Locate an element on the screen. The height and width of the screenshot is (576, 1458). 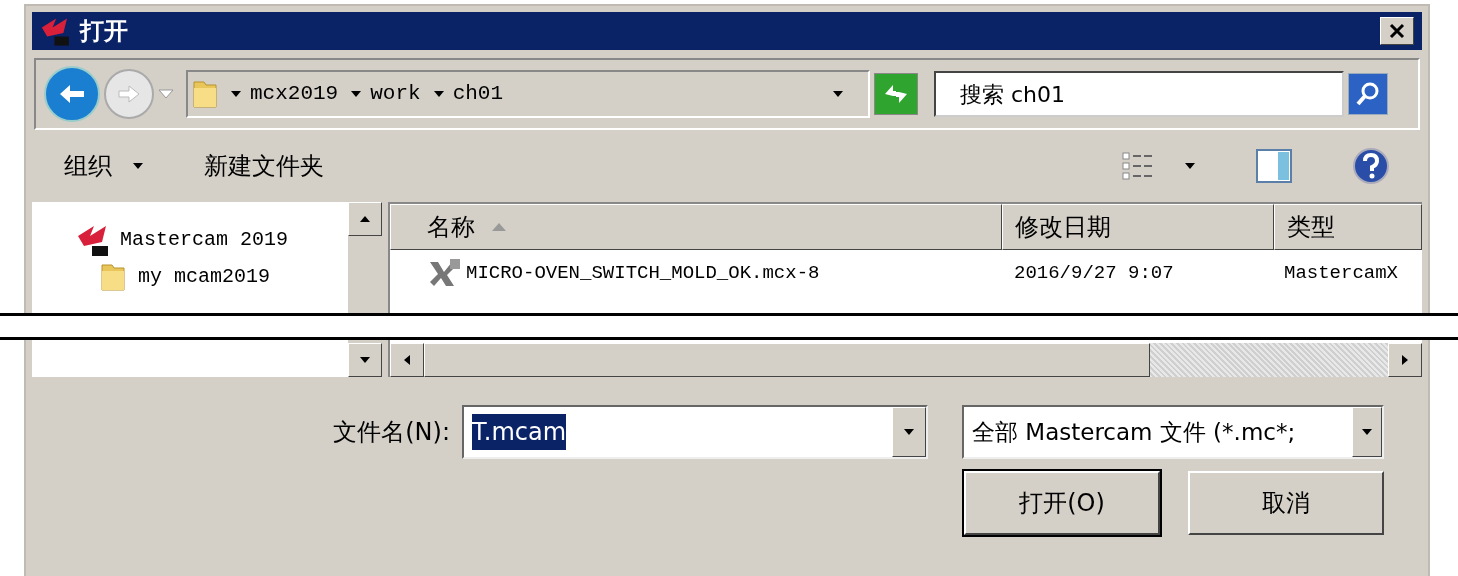
search-placeholder: 搜索 ch01 is located at coordinates (1013, 94).